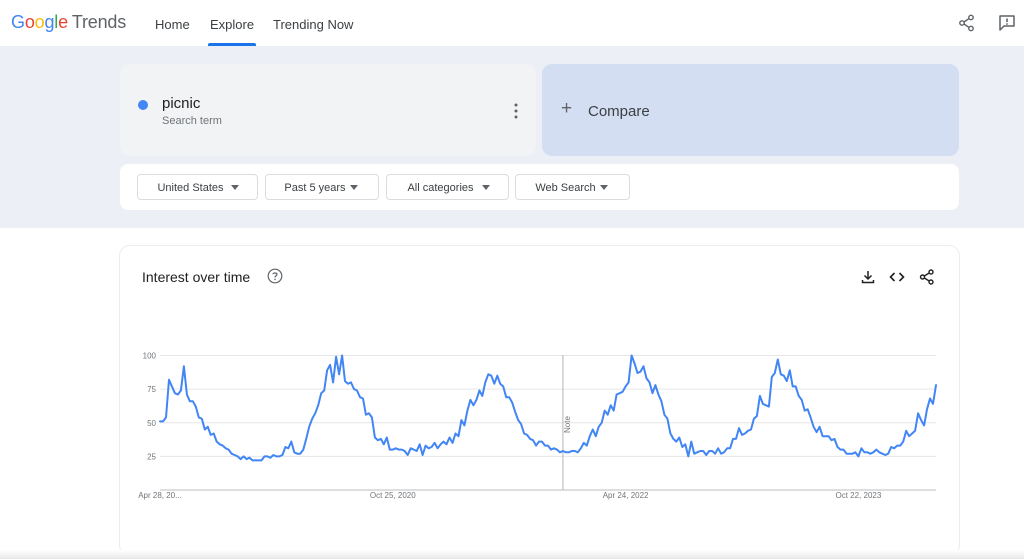 The width and height of the screenshot is (1024, 559). I want to click on y-tick-label: 25, so click(151, 456).